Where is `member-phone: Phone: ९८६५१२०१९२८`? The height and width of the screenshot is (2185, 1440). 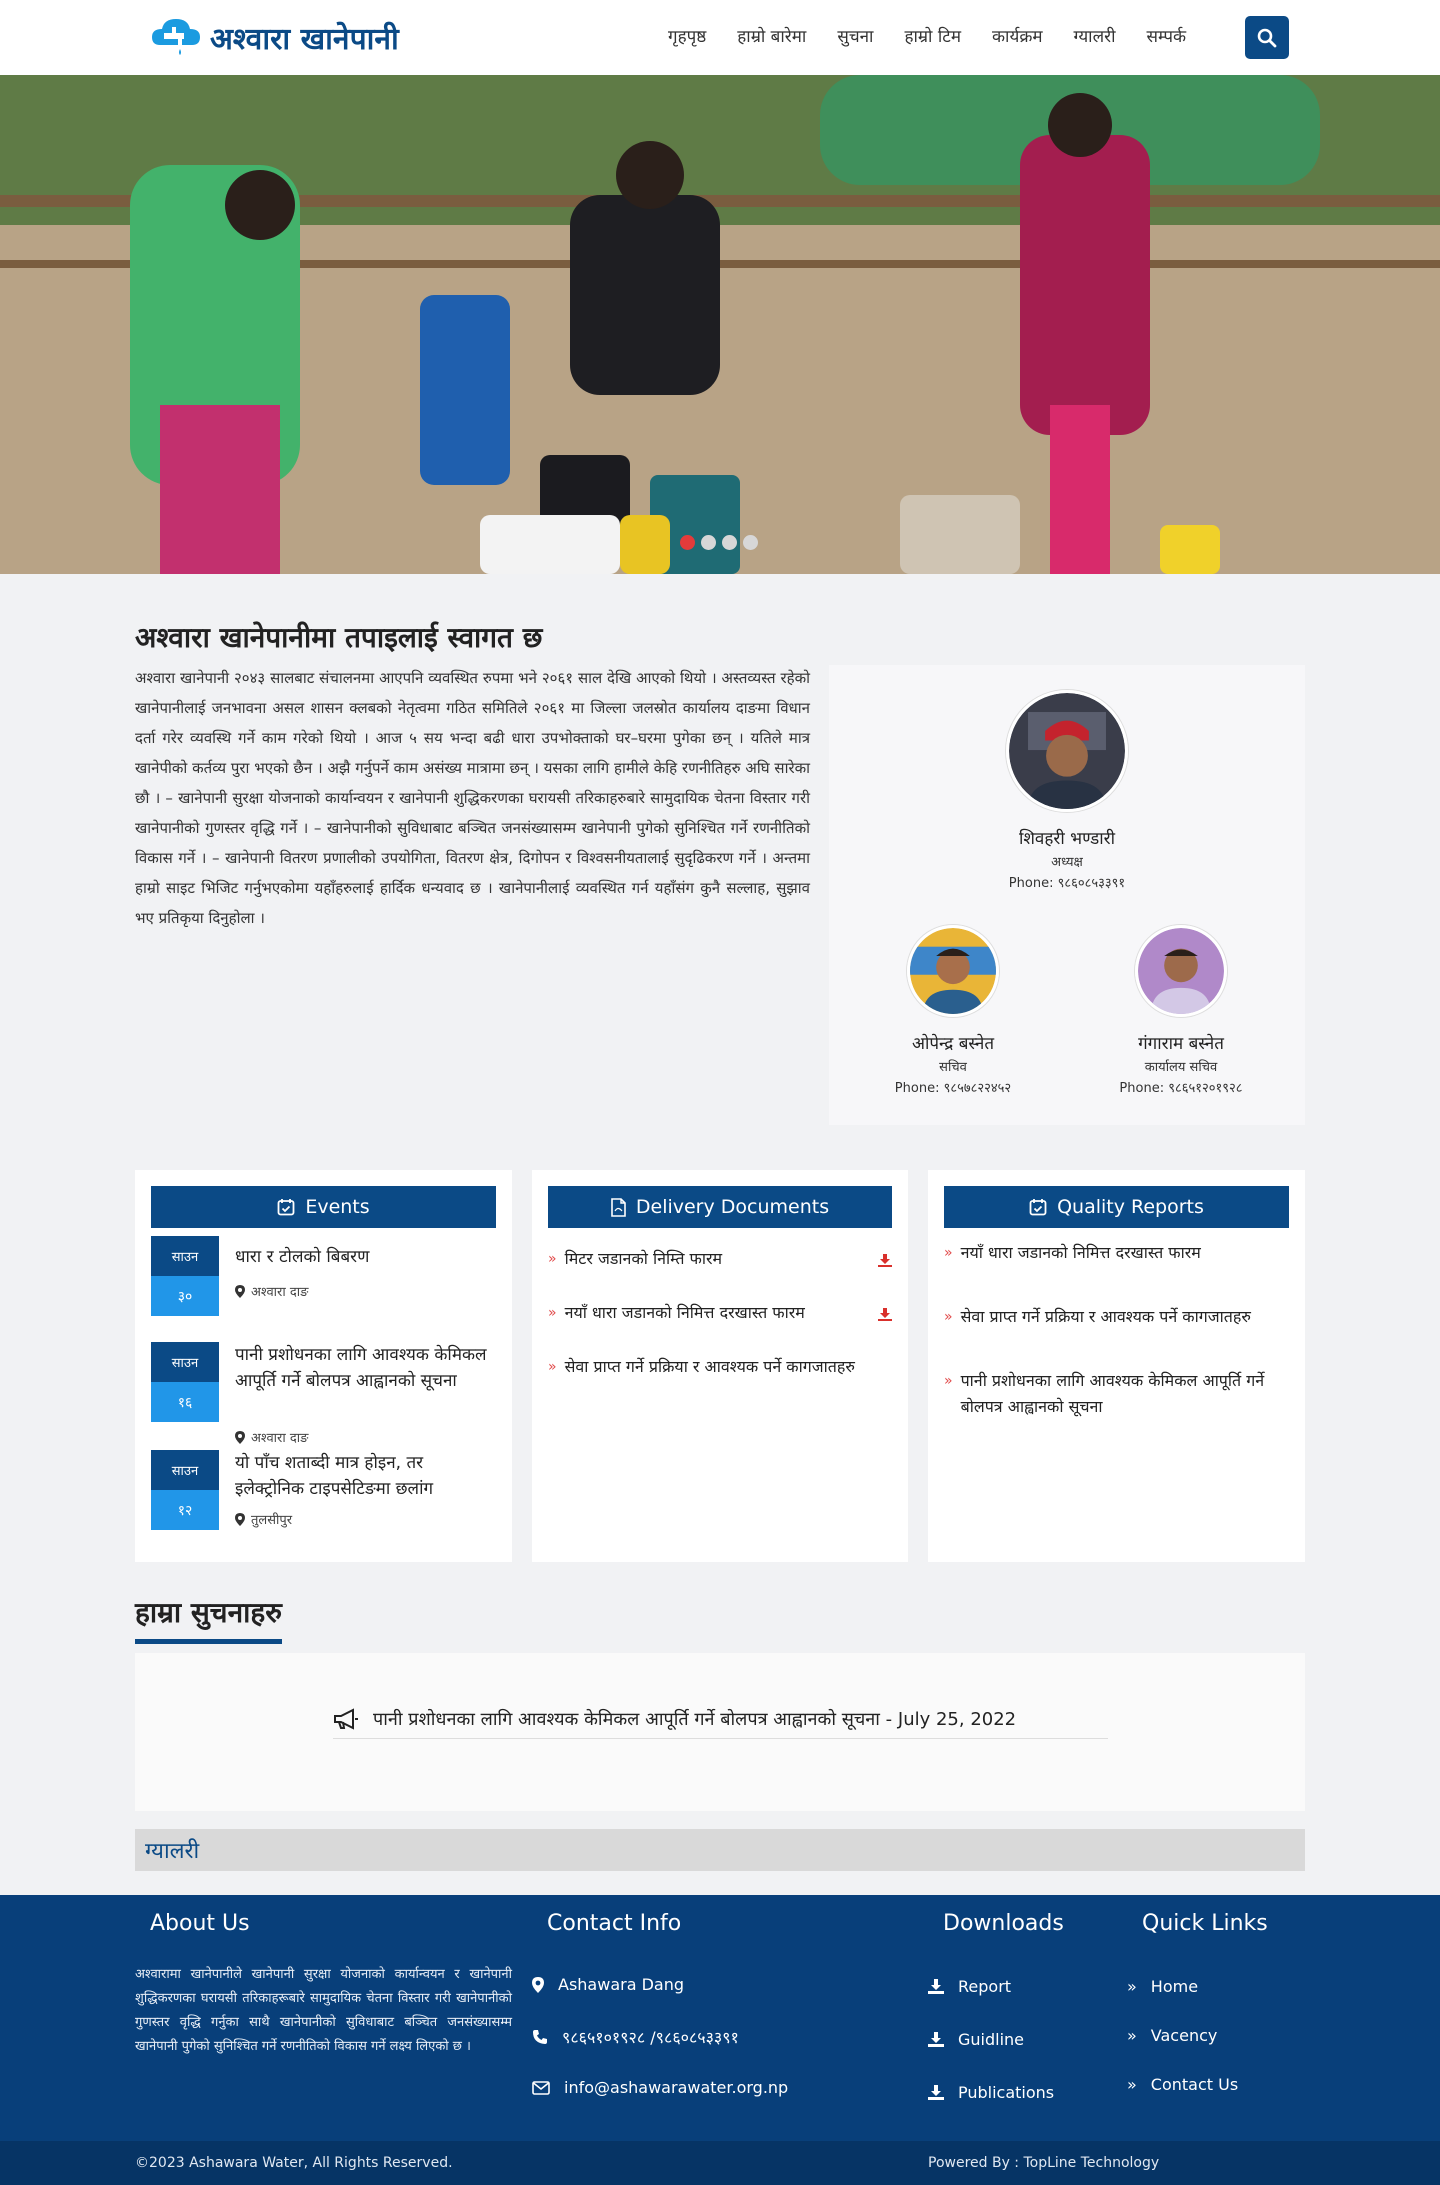
member-phone: Phone: ९८६५१२०१९२८ is located at coordinates (1181, 1088).